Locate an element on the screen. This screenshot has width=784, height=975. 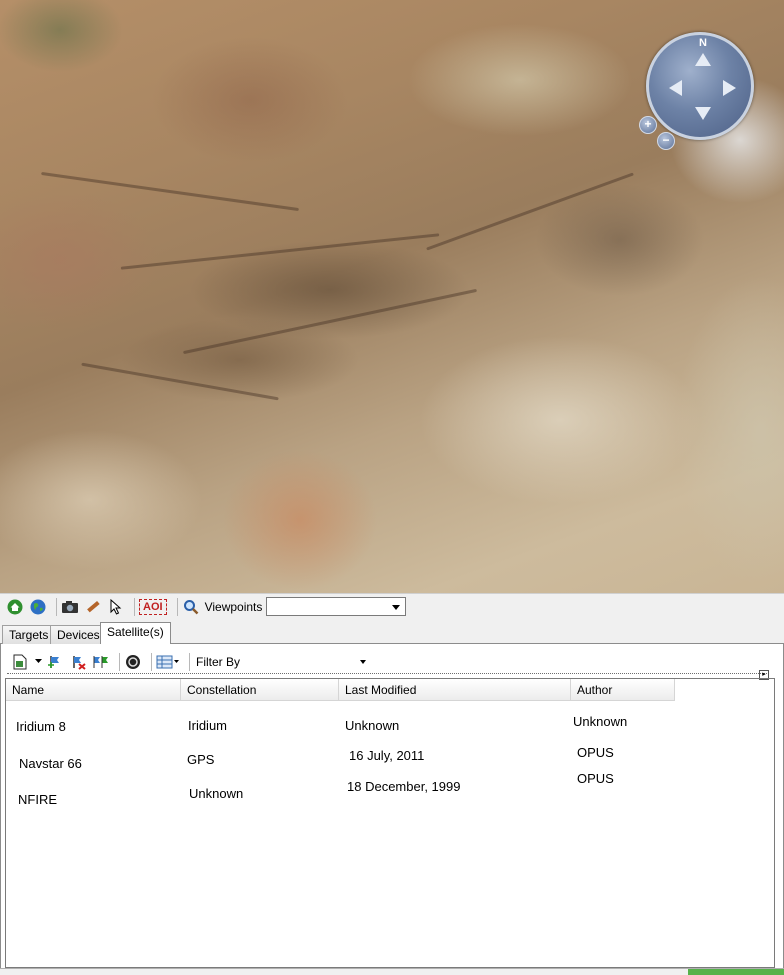
search-icon is located at coordinates (191, 607).